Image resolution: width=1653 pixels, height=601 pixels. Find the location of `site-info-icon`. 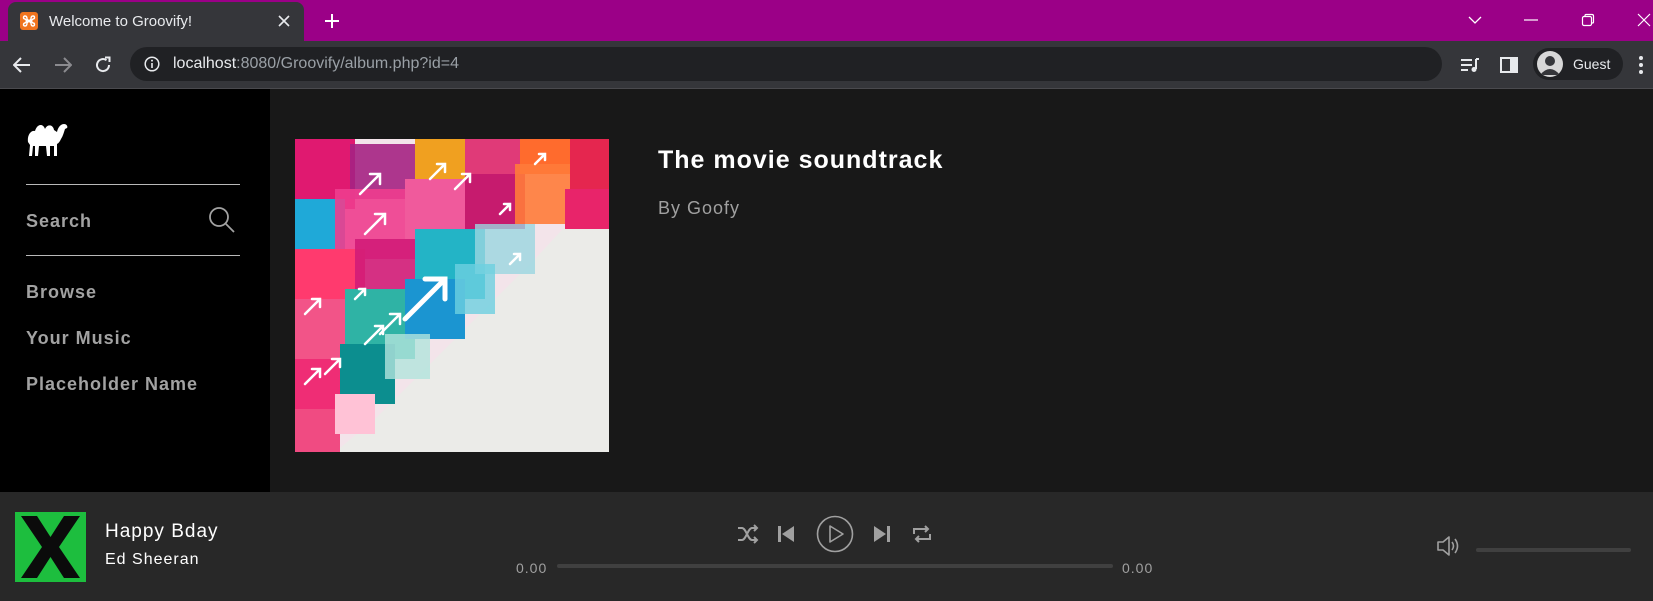

site-info-icon is located at coordinates (152, 66).